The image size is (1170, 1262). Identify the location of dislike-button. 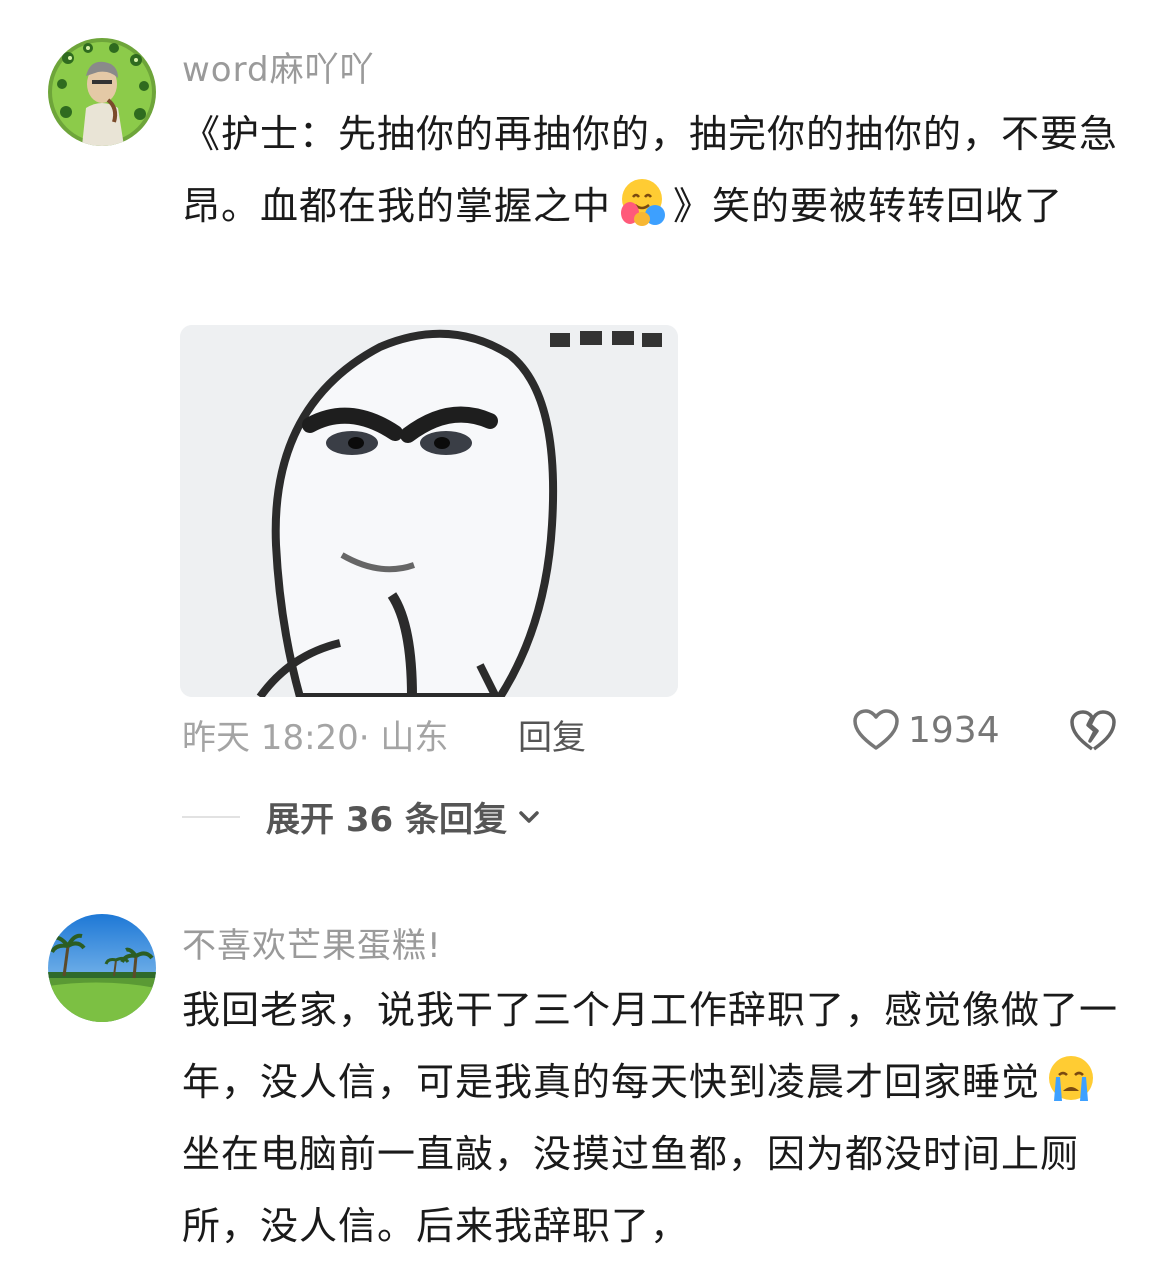
(1093, 733).